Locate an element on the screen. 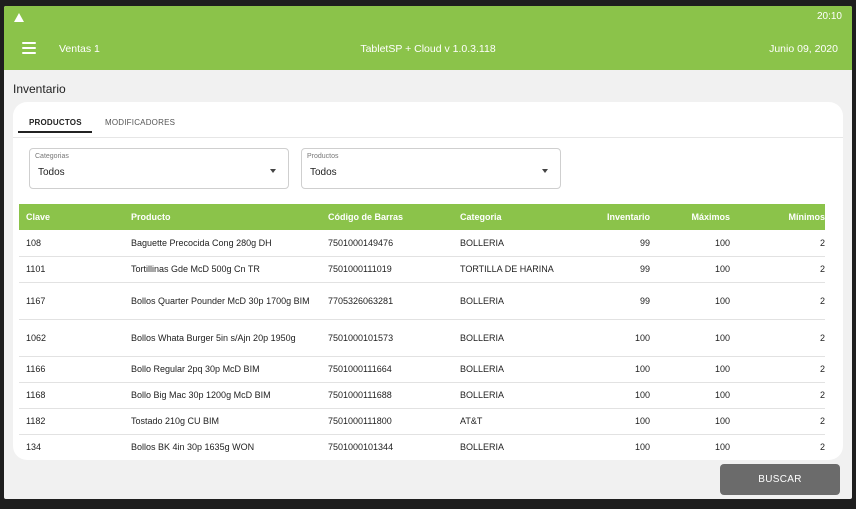 The width and height of the screenshot is (856, 509). cell-producto: Bollos Whata Burger 5in s/Ajn 20p 1950g is located at coordinates (222, 338).